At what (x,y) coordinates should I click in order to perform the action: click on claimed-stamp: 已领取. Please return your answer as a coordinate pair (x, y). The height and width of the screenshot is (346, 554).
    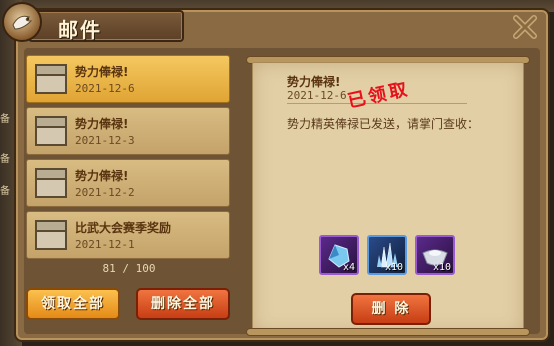
    Looking at the image, I should click on (378, 95).